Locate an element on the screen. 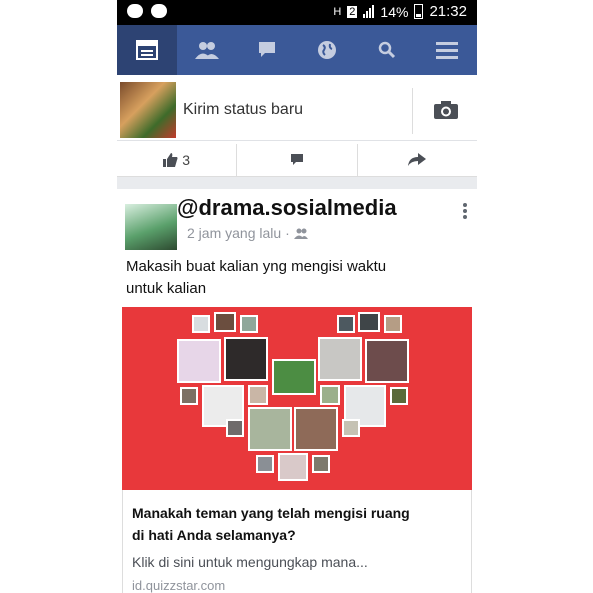  post-author-name: @drama.sosialmedia is located at coordinates (287, 208).